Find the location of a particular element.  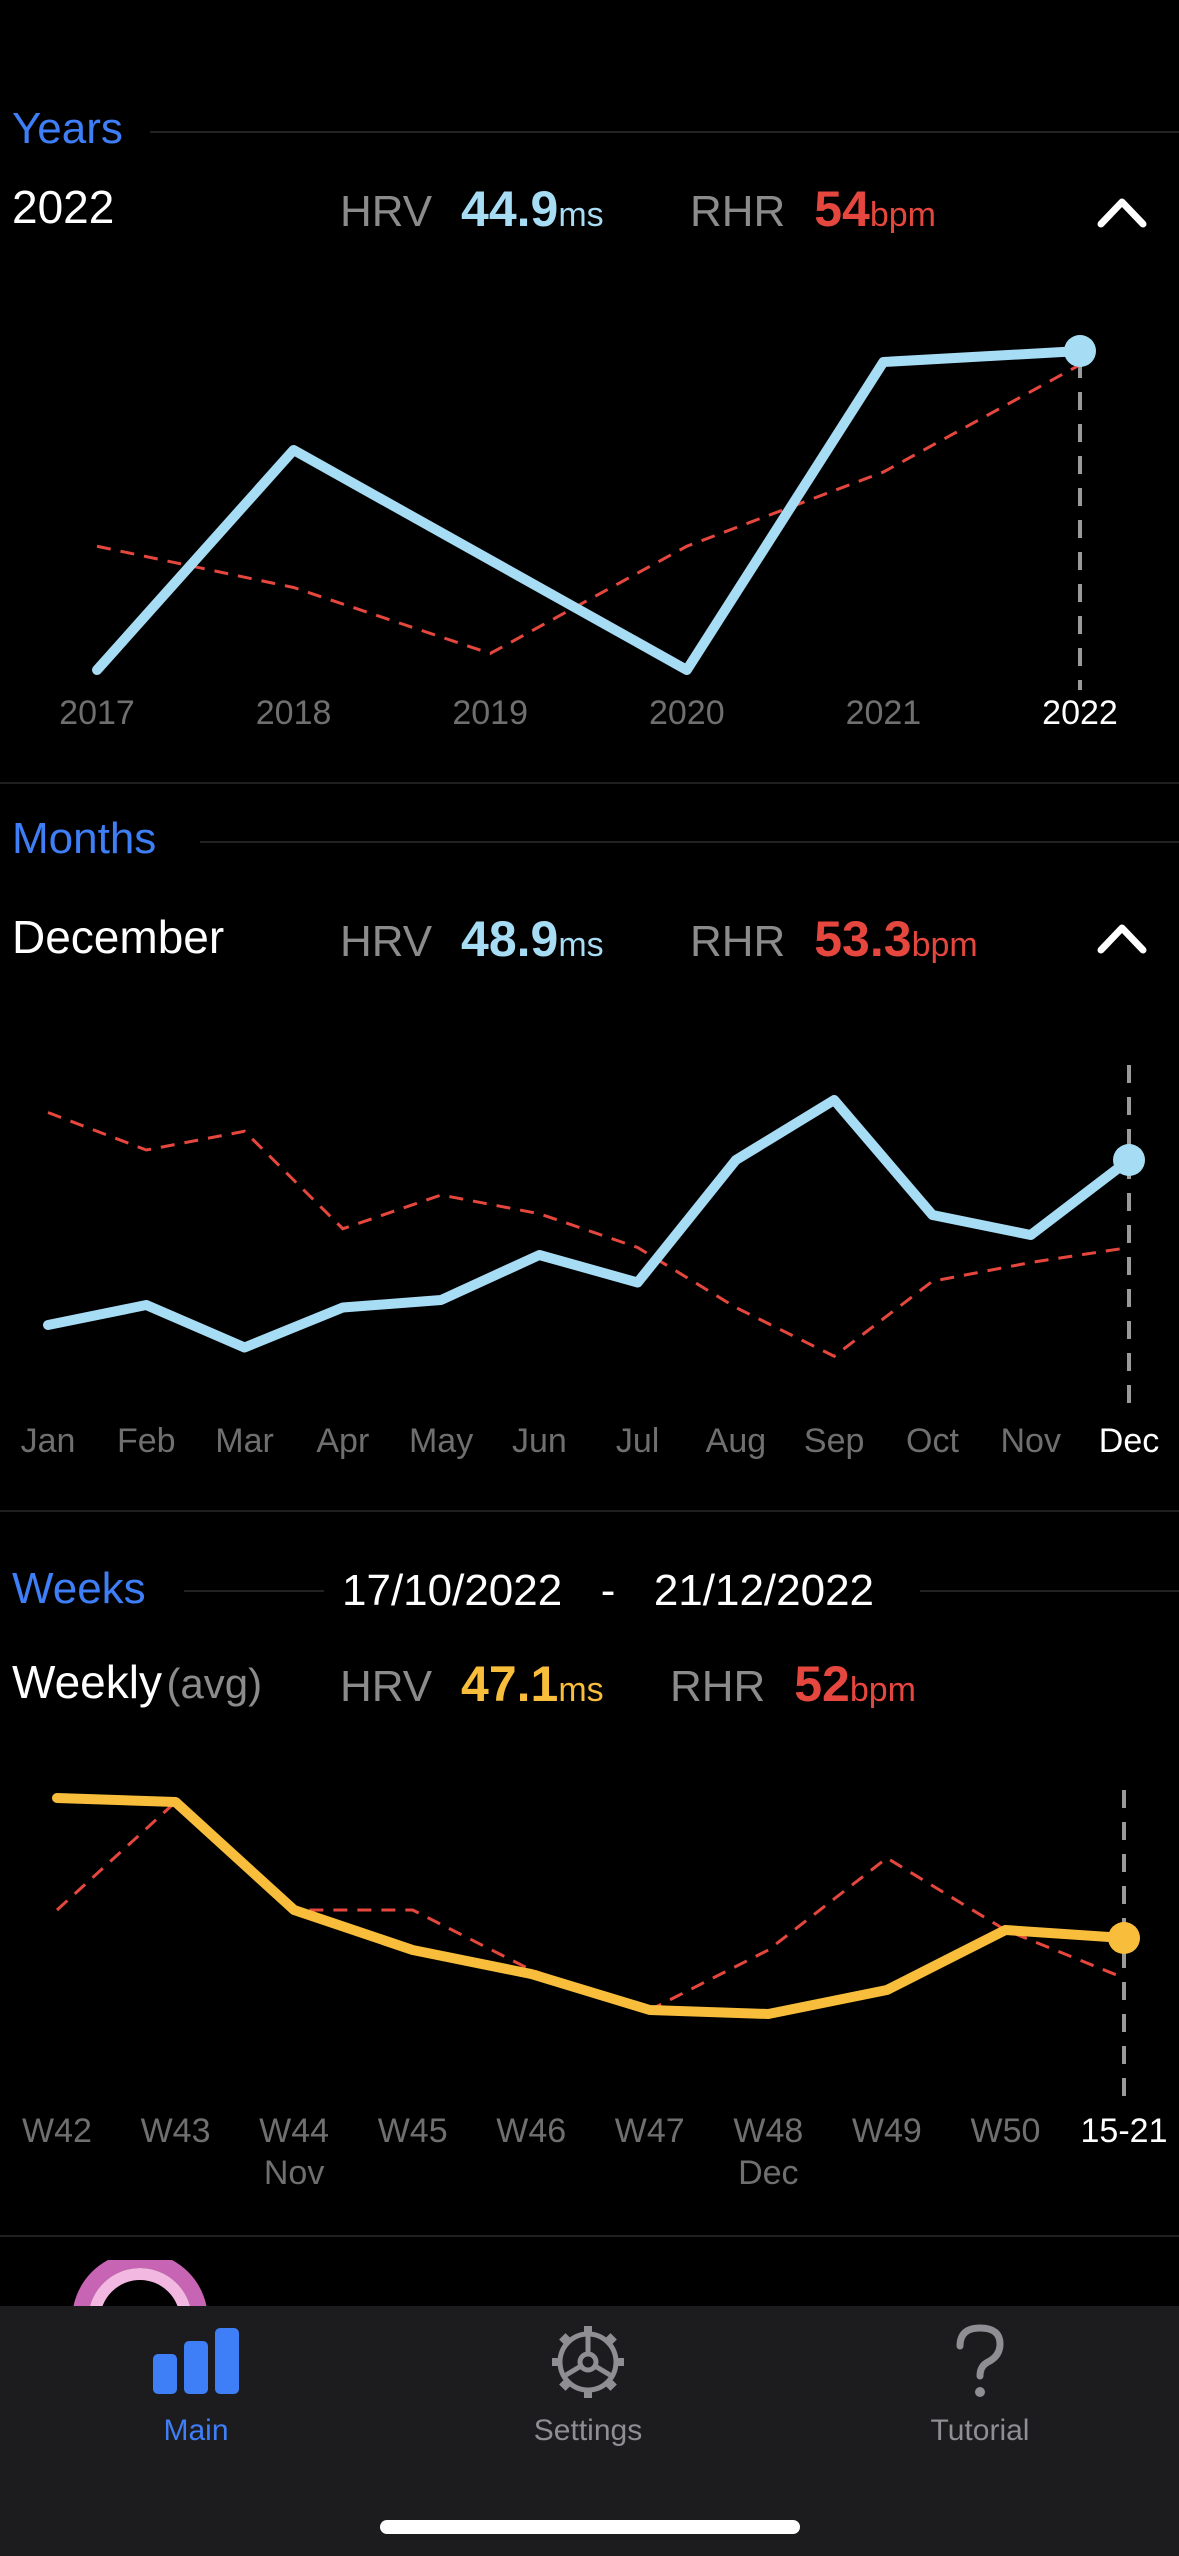

rhr-value: 53.3 is located at coordinates (863, 939).